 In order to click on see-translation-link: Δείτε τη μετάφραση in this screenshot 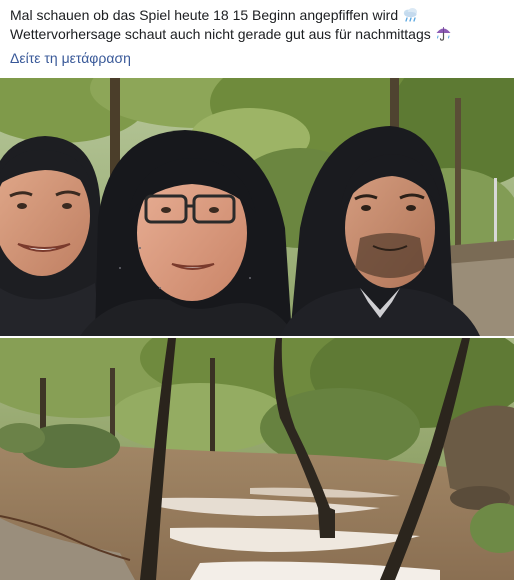, I will do `click(70, 58)`.